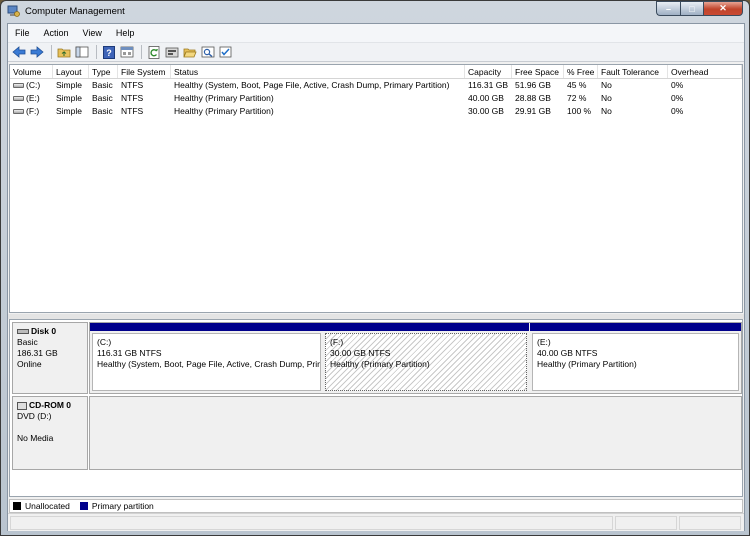  What do you see at coordinates (37, 52) in the screenshot?
I see `forward-icon` at bounding box center [37, 52].